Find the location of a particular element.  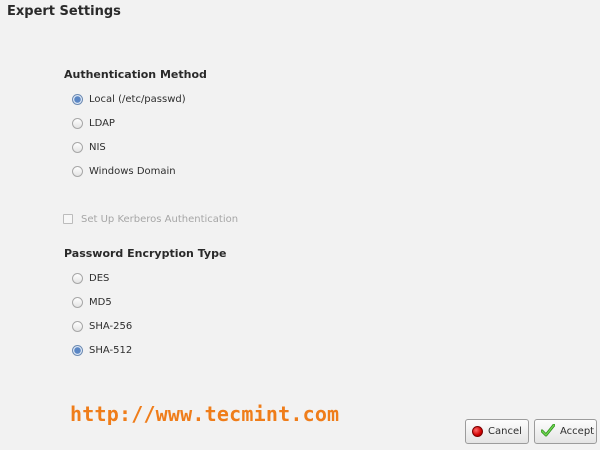

cancel-button: Cancel is located at coordinates (497, 431).